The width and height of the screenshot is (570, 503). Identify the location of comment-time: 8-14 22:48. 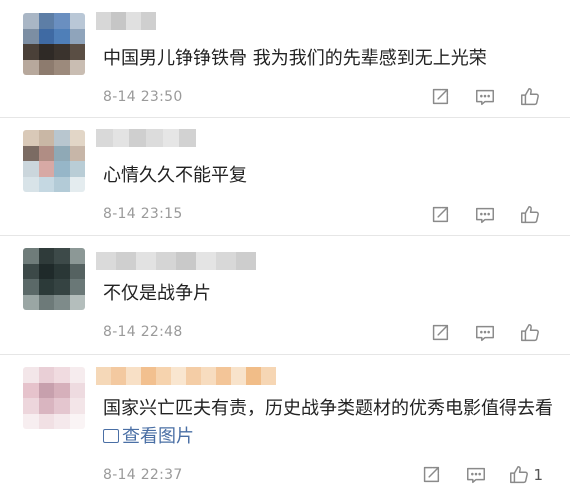
(143, 332).